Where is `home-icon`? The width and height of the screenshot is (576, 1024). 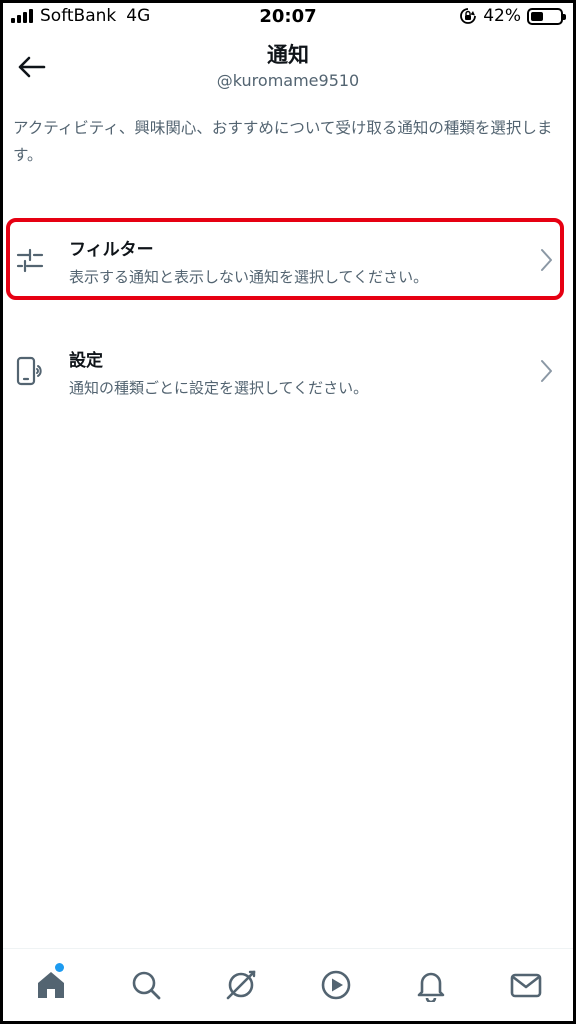
home-icon is located at coordinates (50, 985).